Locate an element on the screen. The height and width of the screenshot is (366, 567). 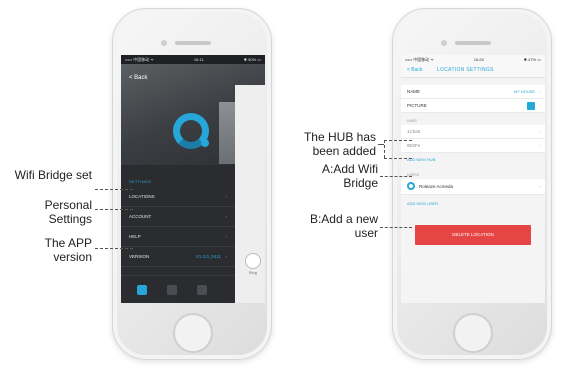
tab-bar is located at coordinates (178, 289).